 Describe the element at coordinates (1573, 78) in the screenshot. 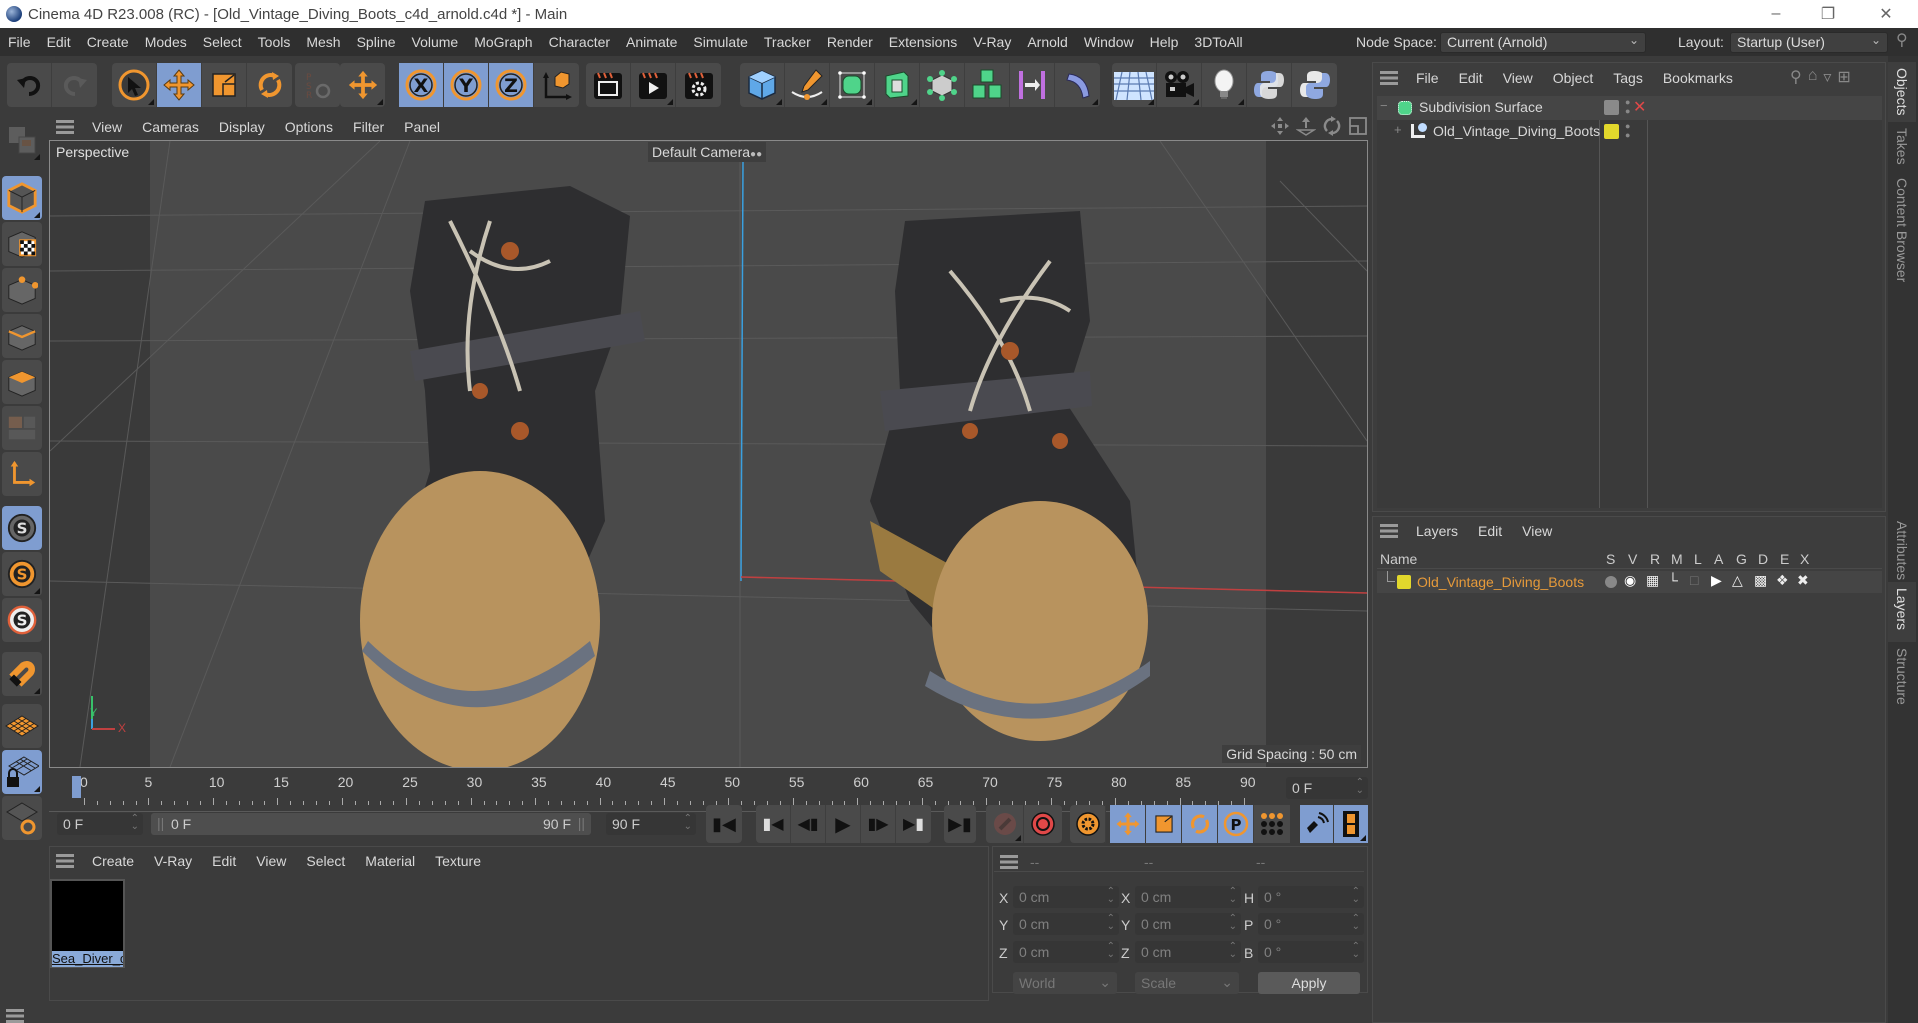

I see `objects-menu-object: Object` at that location.